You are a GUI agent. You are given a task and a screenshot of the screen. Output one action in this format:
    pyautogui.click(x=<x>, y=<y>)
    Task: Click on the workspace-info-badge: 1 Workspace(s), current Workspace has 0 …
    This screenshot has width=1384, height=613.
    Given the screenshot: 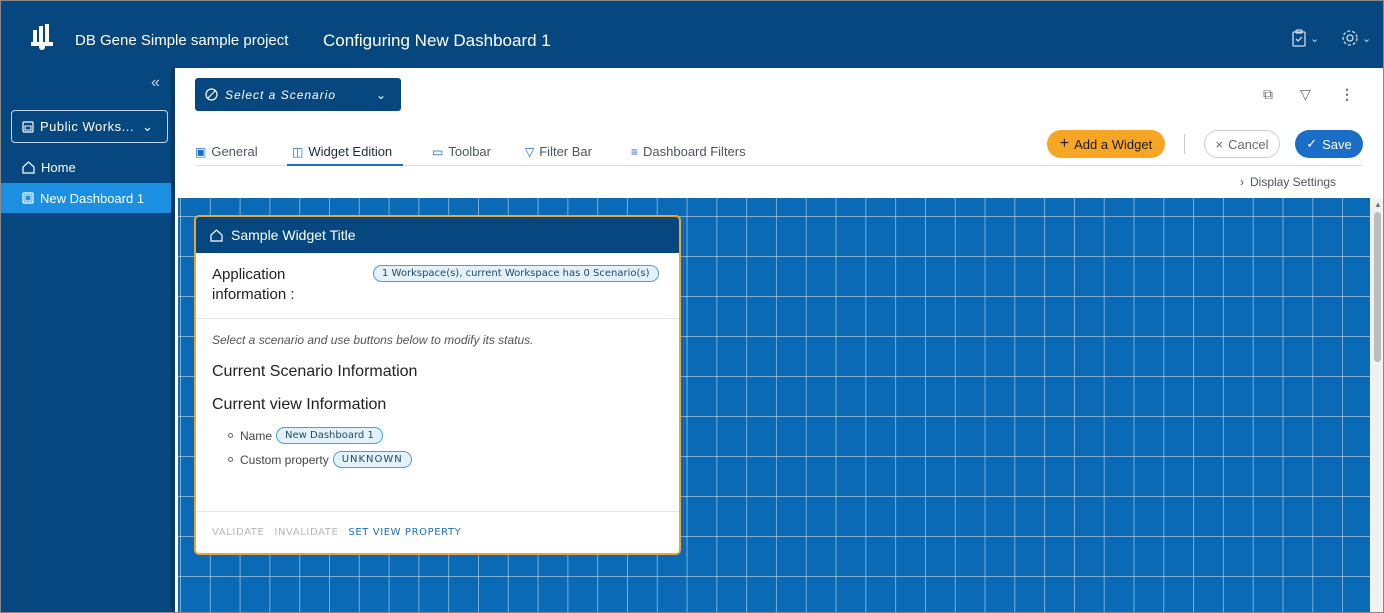 What is the action you would take?
    pyautogui.click(x=516, y=273)
    